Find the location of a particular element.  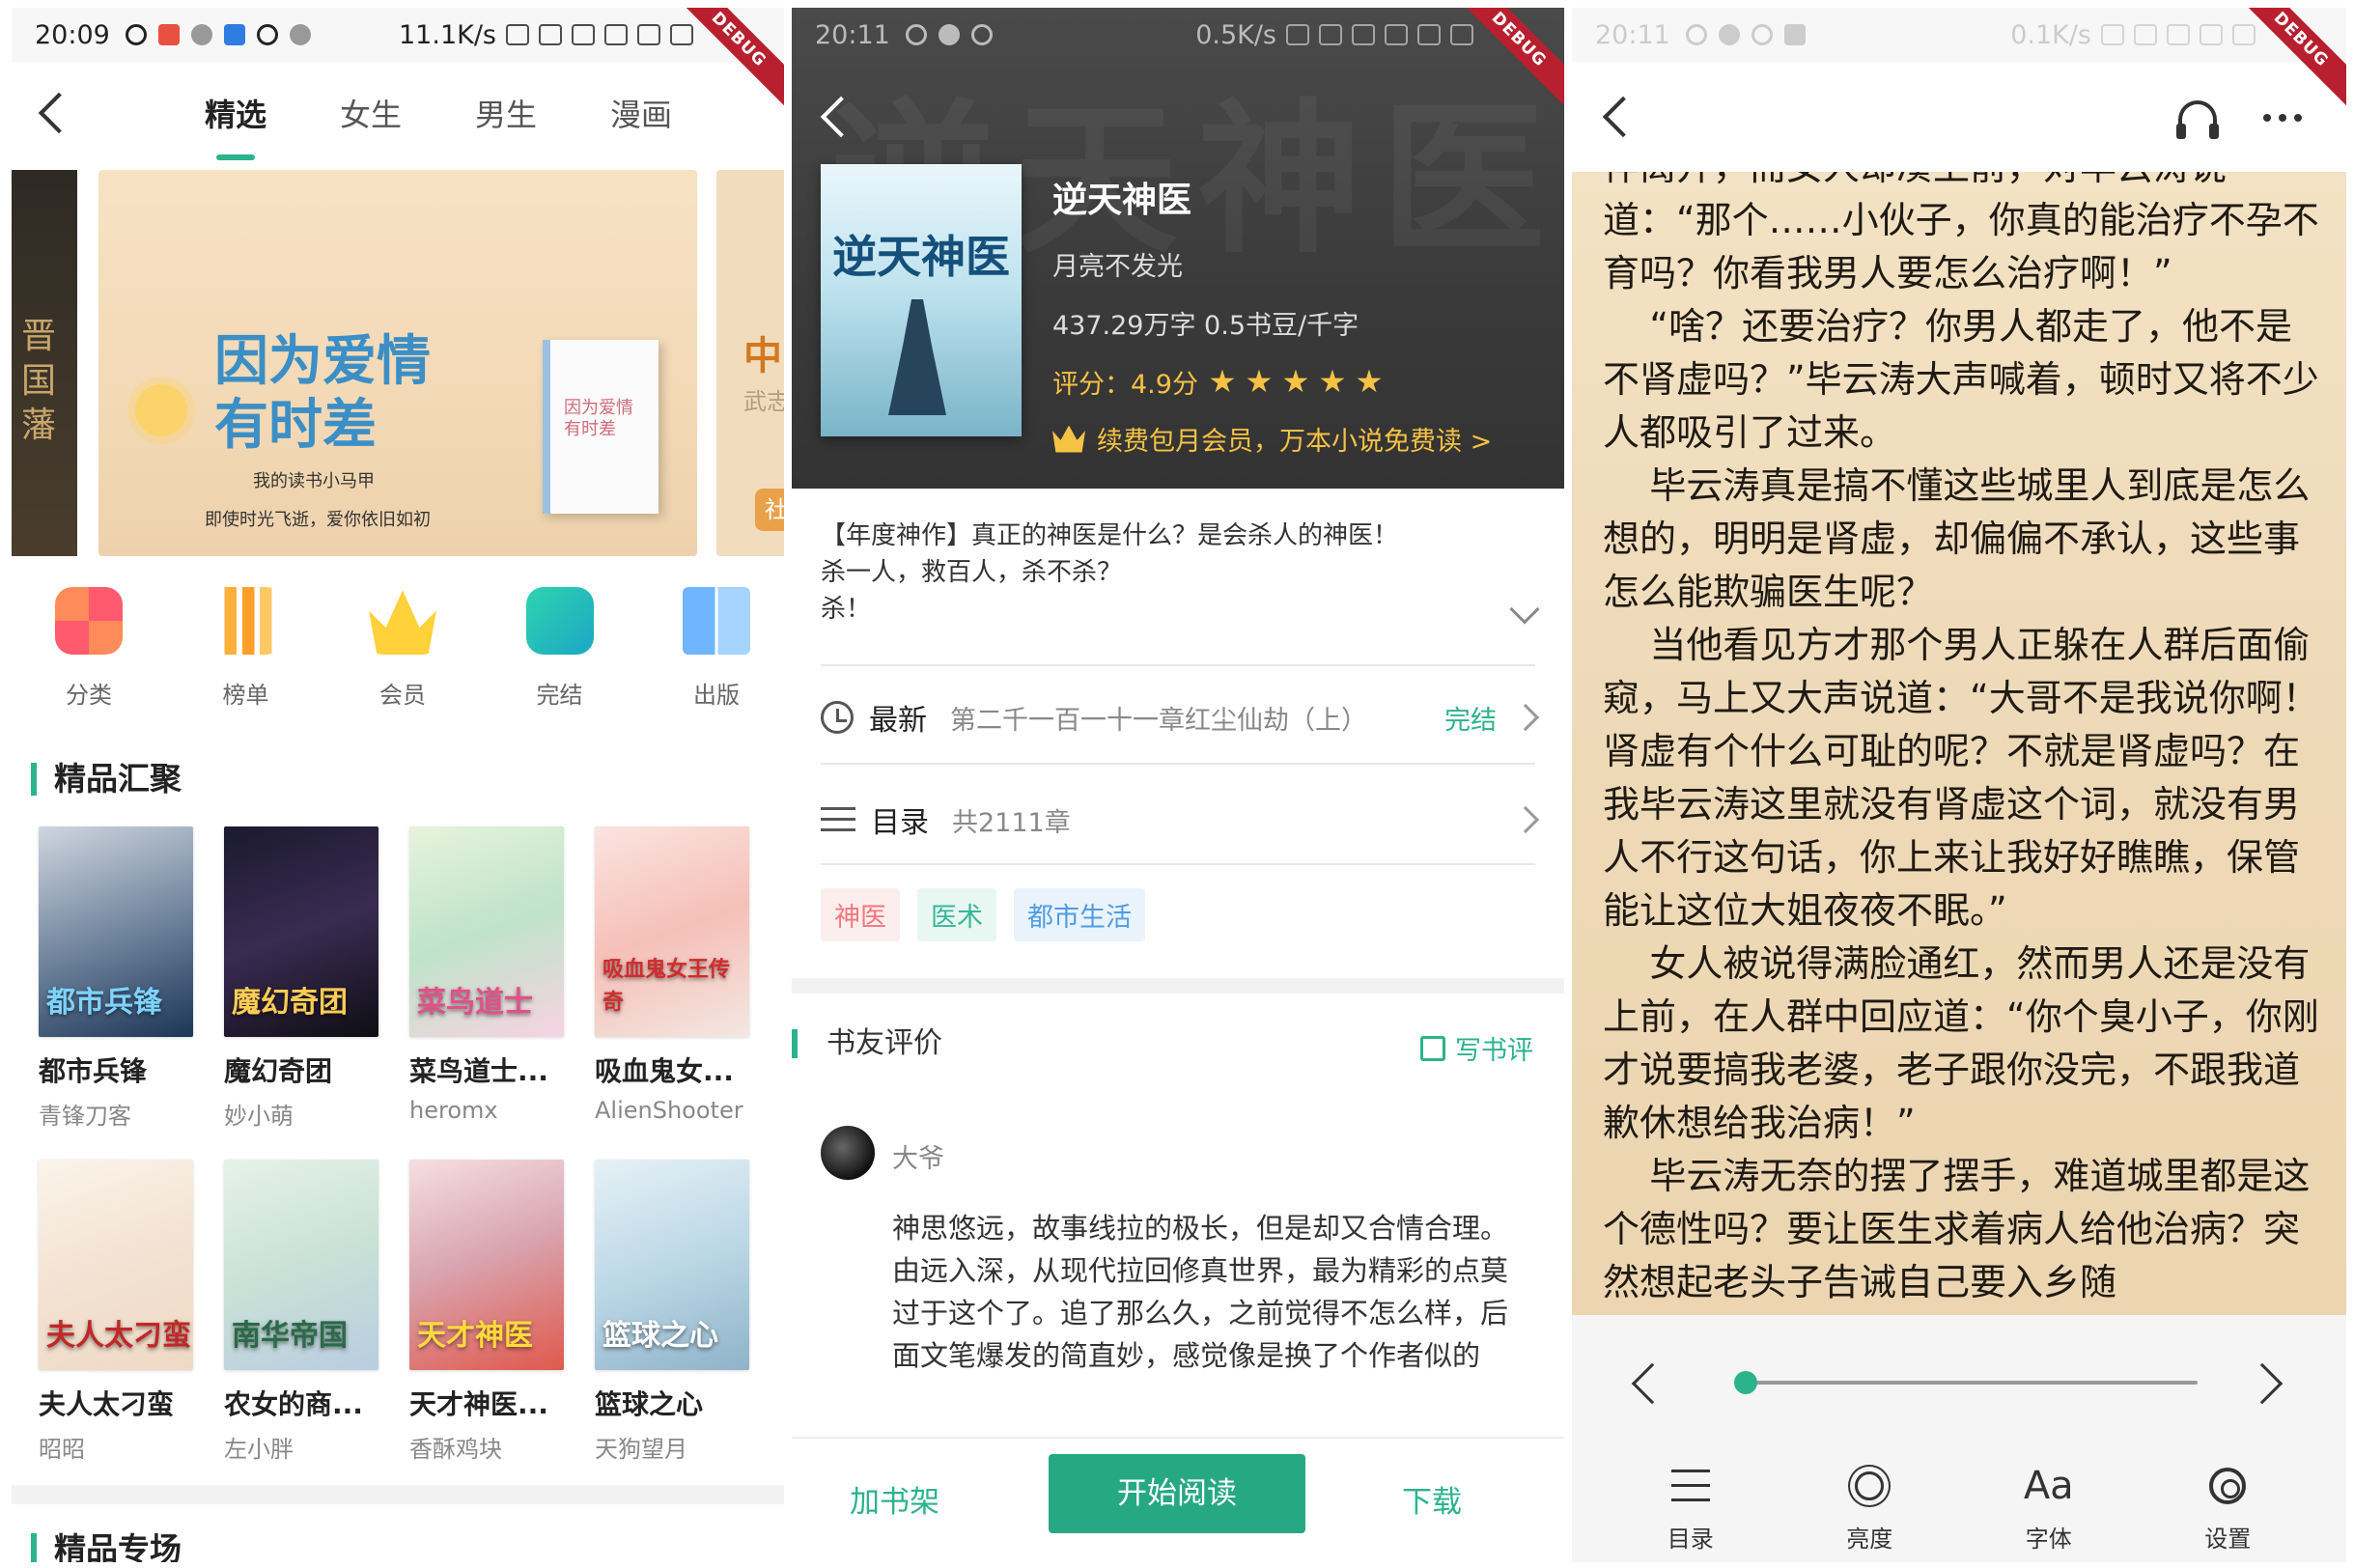

expand-chevron-icon is located at coordinates (1524, 610).